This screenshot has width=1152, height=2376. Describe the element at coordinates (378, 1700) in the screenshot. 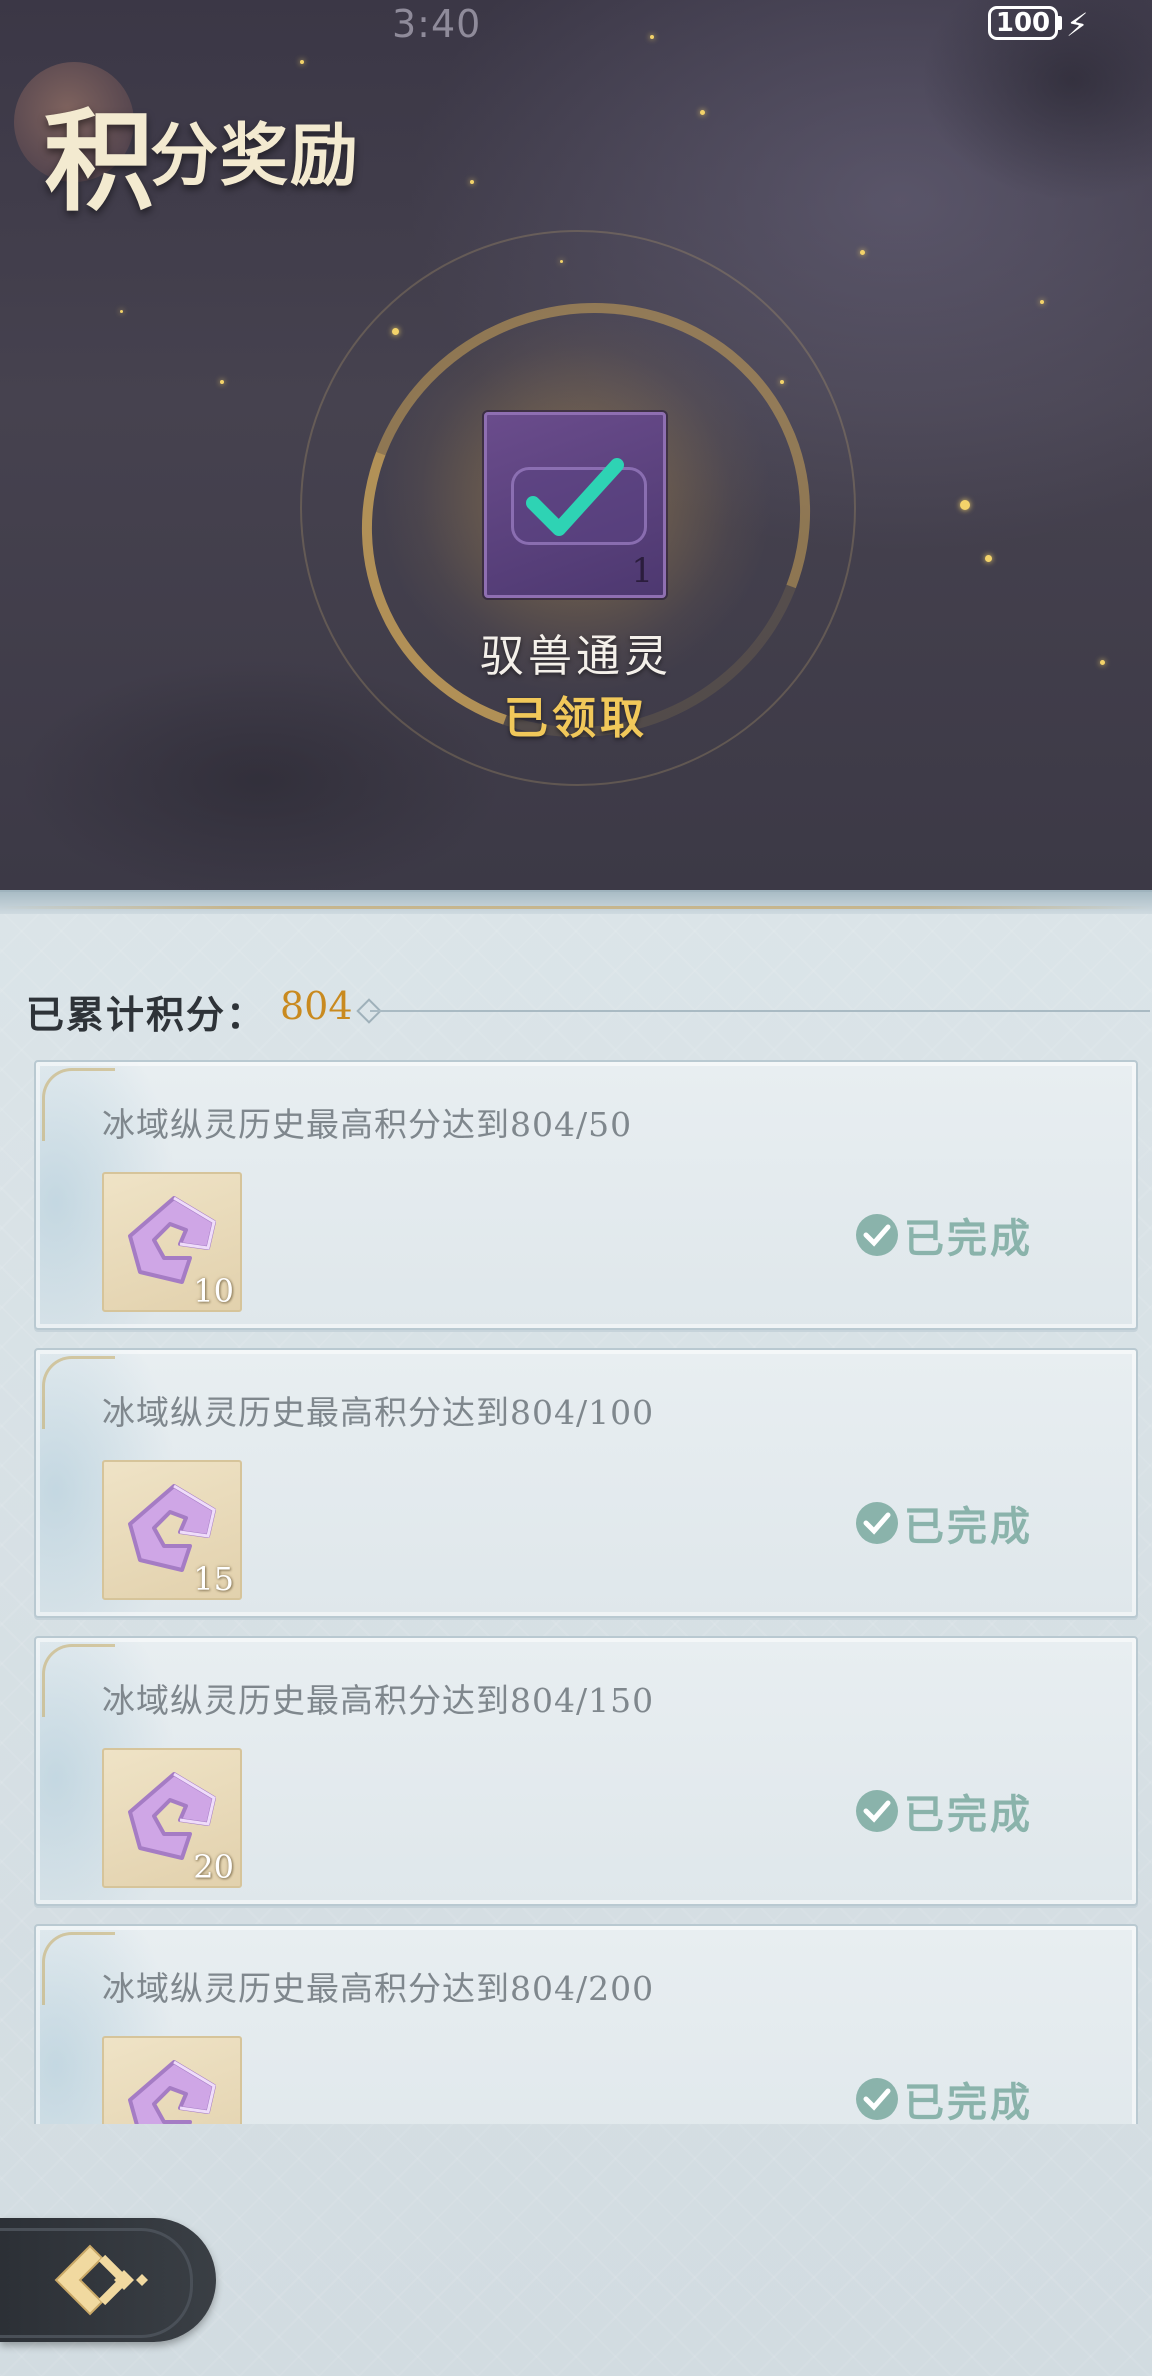

I see `task-title: 冰域纵灵历史最高积分达到804/150` at that location.